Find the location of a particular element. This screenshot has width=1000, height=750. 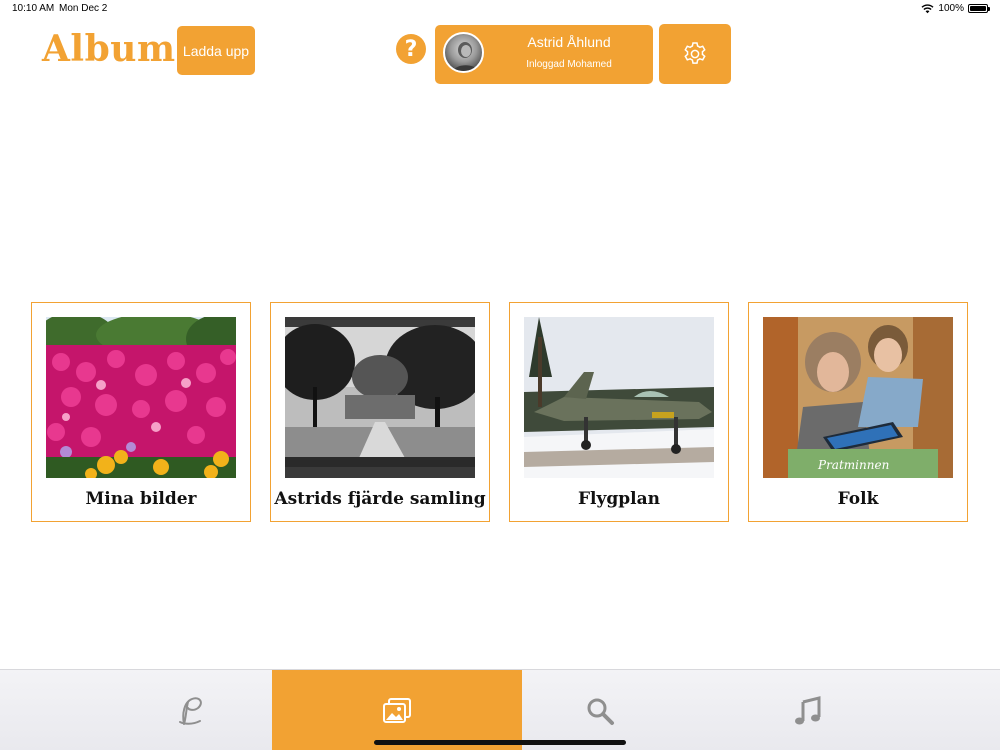

status-bar: 10:10 AM Mon Dec 2 100% is located at coordinates (500, 9).